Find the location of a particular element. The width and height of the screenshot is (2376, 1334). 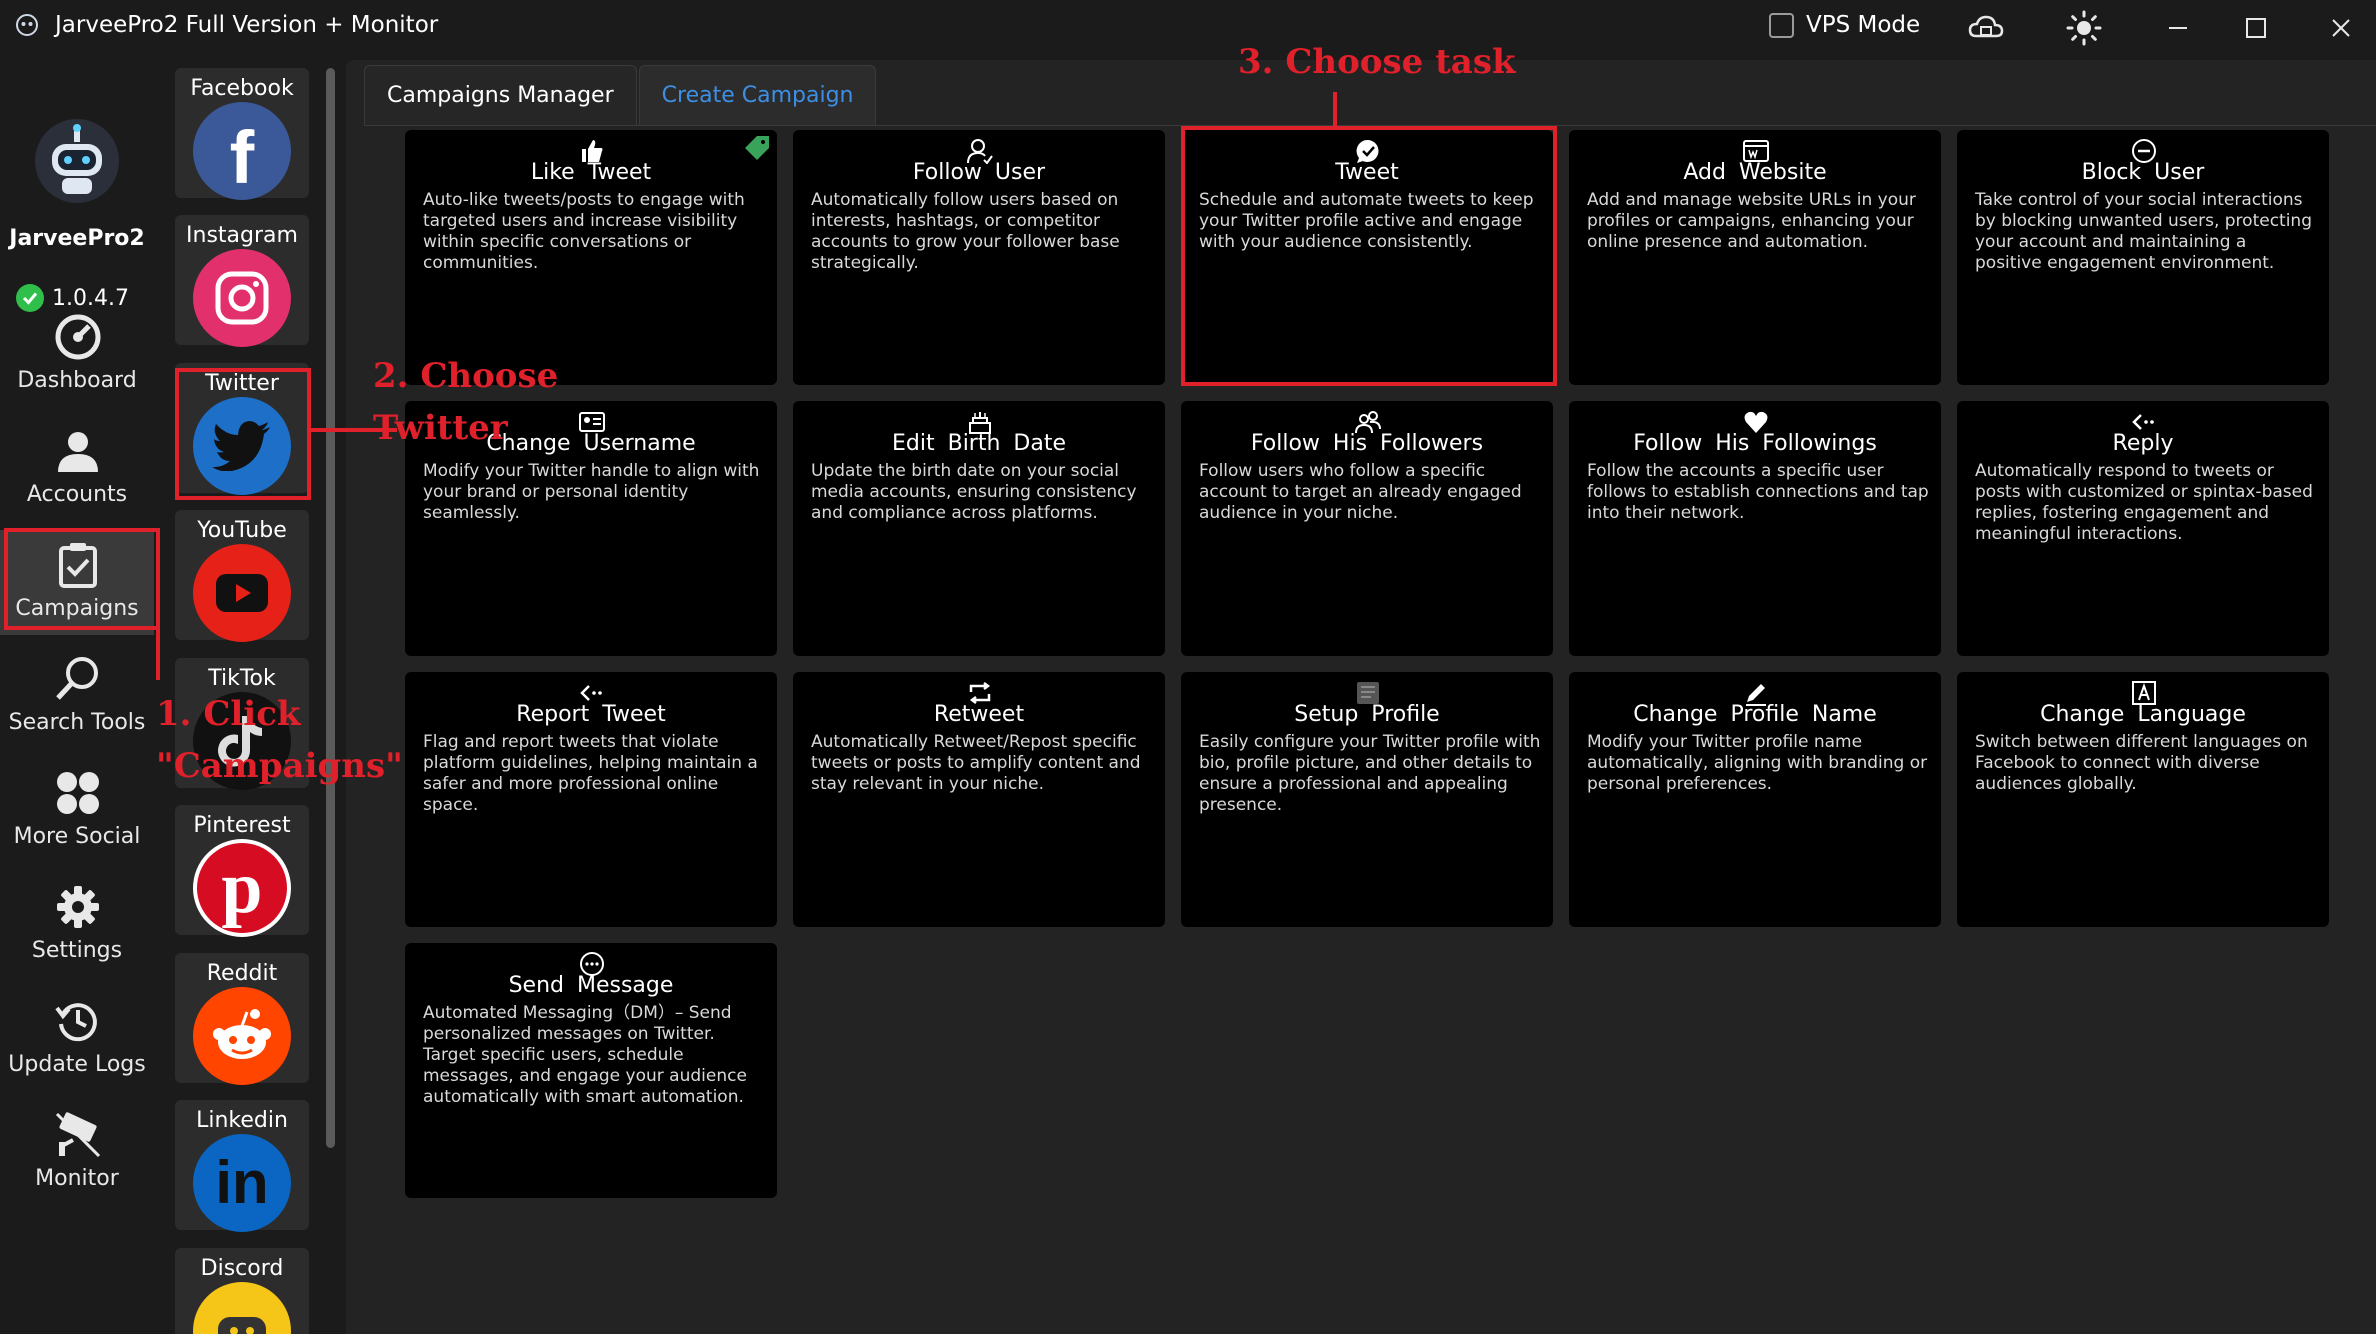

cloud-sync-icon is located at coordinates (1986, 28).